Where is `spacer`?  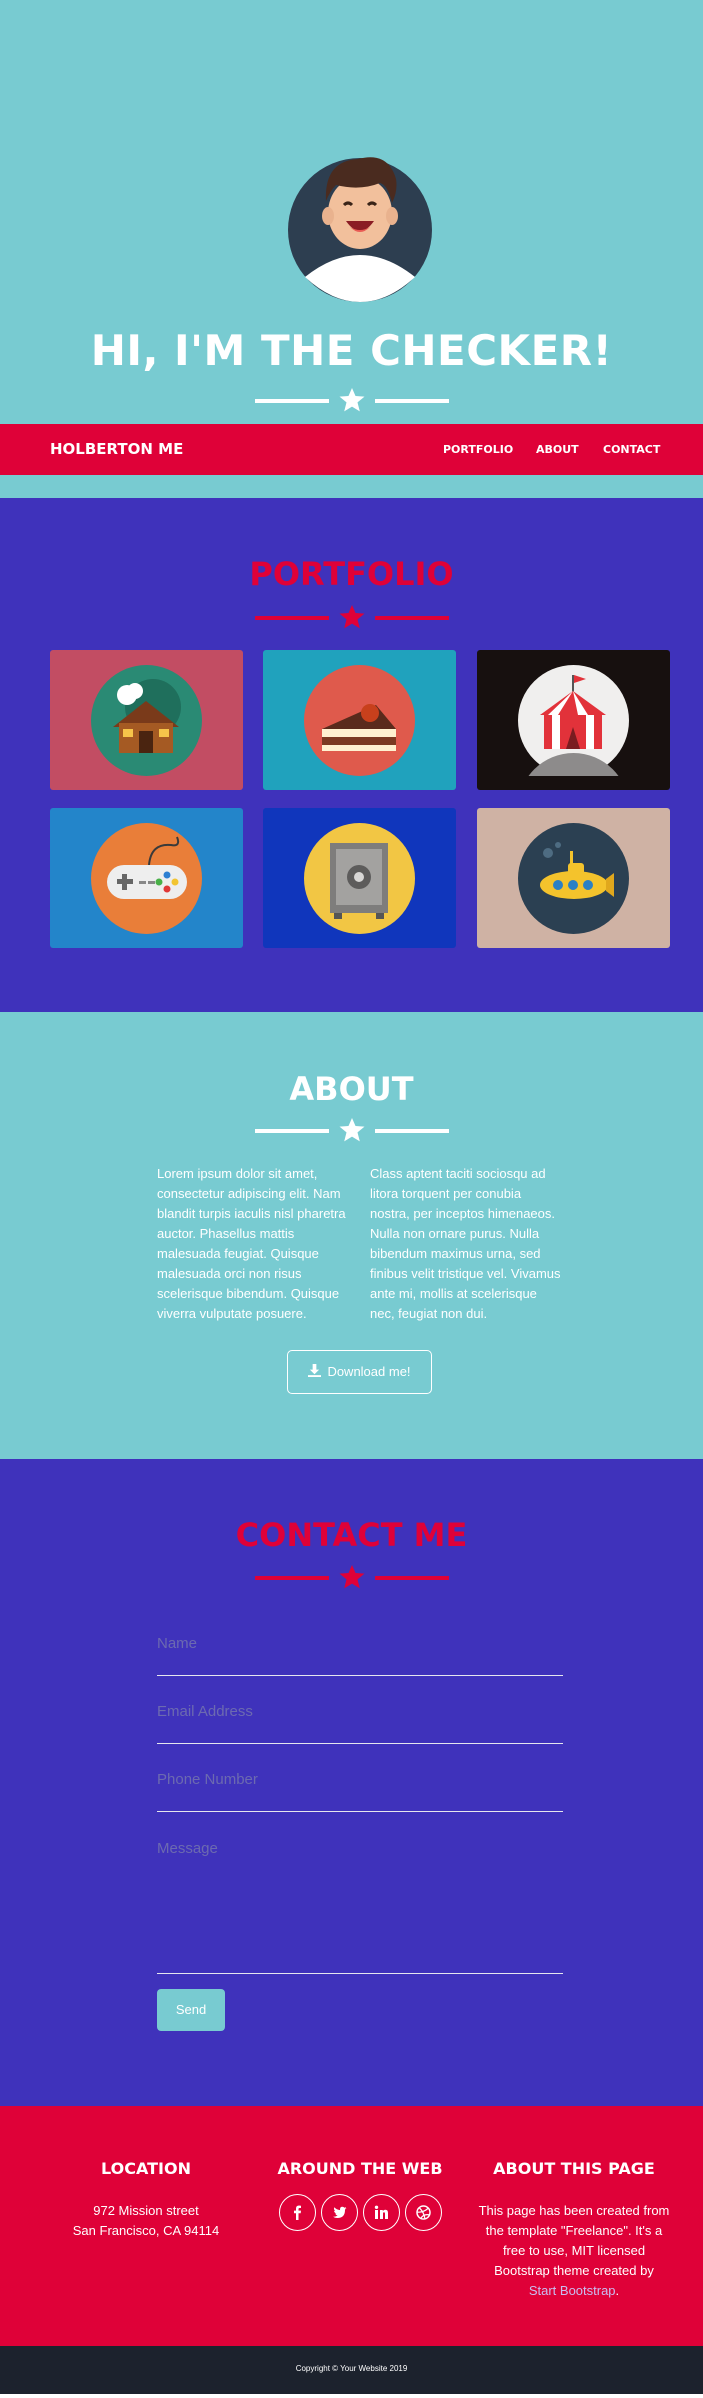 spacer is located at coordinates (351, 486).